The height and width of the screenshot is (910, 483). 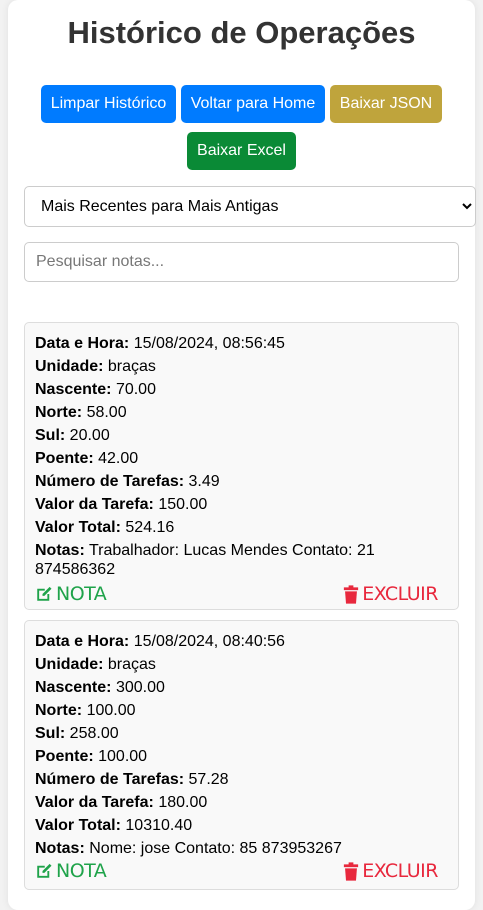 I want to click on sort-order-select: Mais Recentes para Mais Antigas, so click(x=250, y=206).